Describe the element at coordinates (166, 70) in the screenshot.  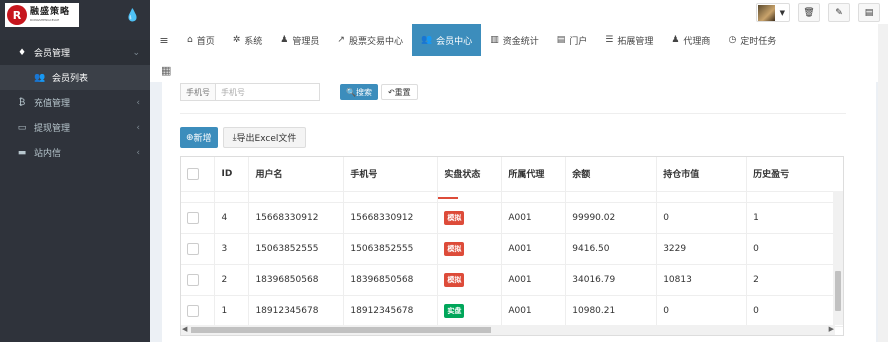
I see `grid-icon: ▦` at that location.